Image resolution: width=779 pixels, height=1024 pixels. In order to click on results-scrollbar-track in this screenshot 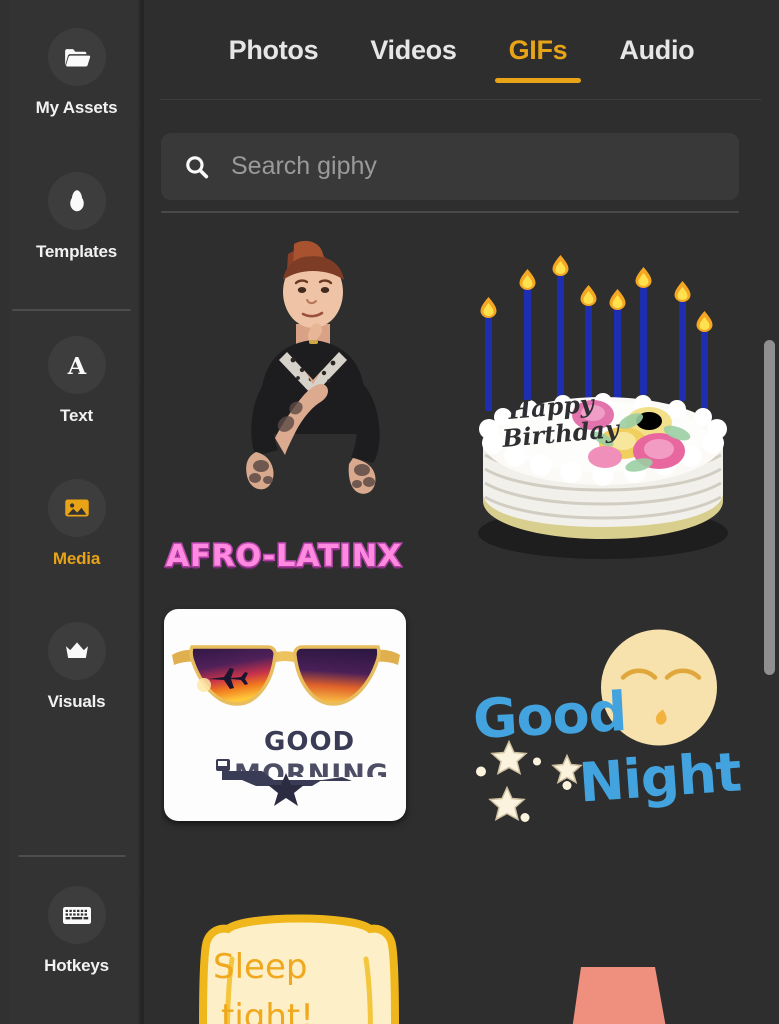, I will do `click(770, 562)`.